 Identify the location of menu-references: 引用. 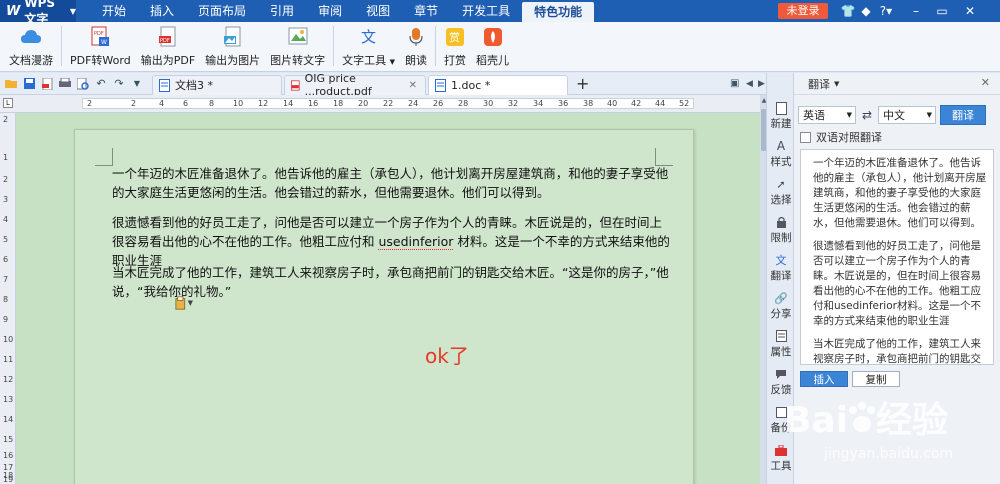
(282, 11).